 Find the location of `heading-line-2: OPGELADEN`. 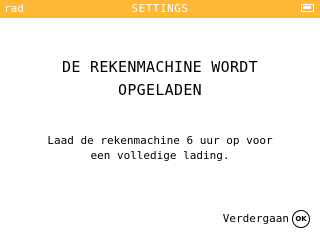

heading-line-2: OPGELADEN is located at coordinates (160, 90).